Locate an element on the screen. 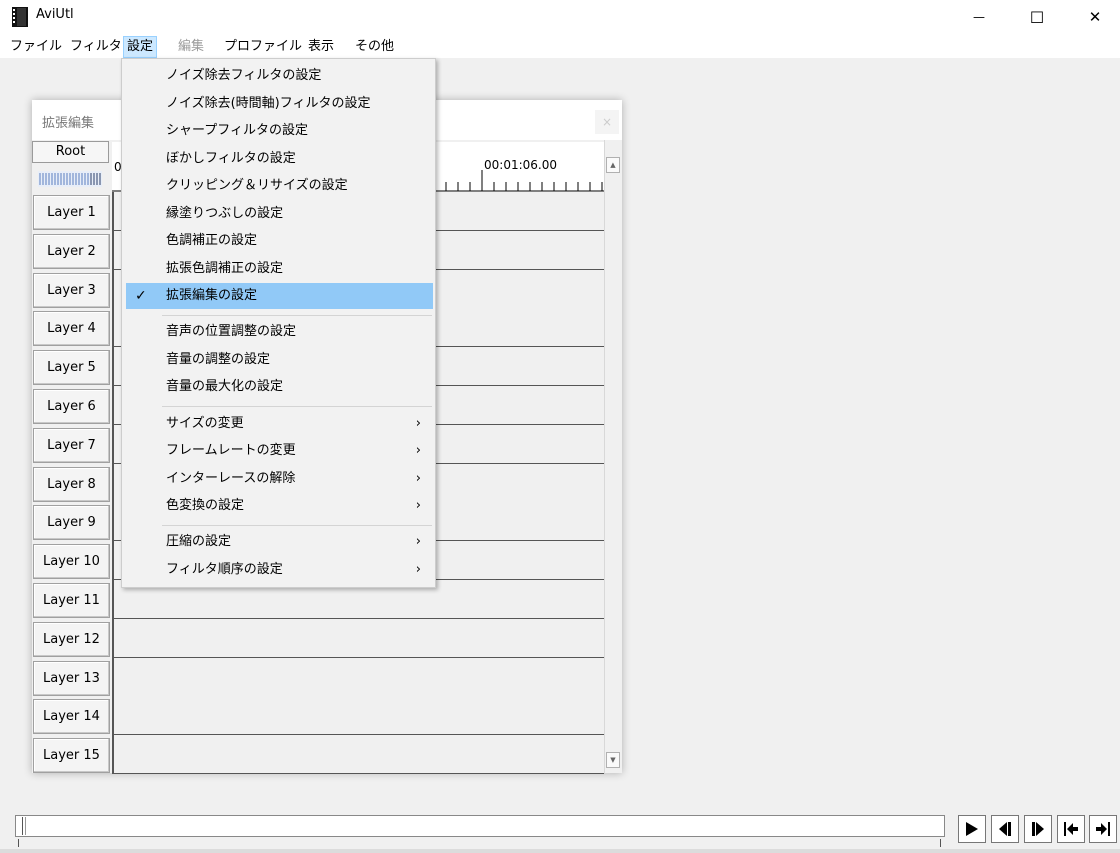 The height and width of the screenshot is (853, 1120). root-button: Root is located at coordinates (70, 152).